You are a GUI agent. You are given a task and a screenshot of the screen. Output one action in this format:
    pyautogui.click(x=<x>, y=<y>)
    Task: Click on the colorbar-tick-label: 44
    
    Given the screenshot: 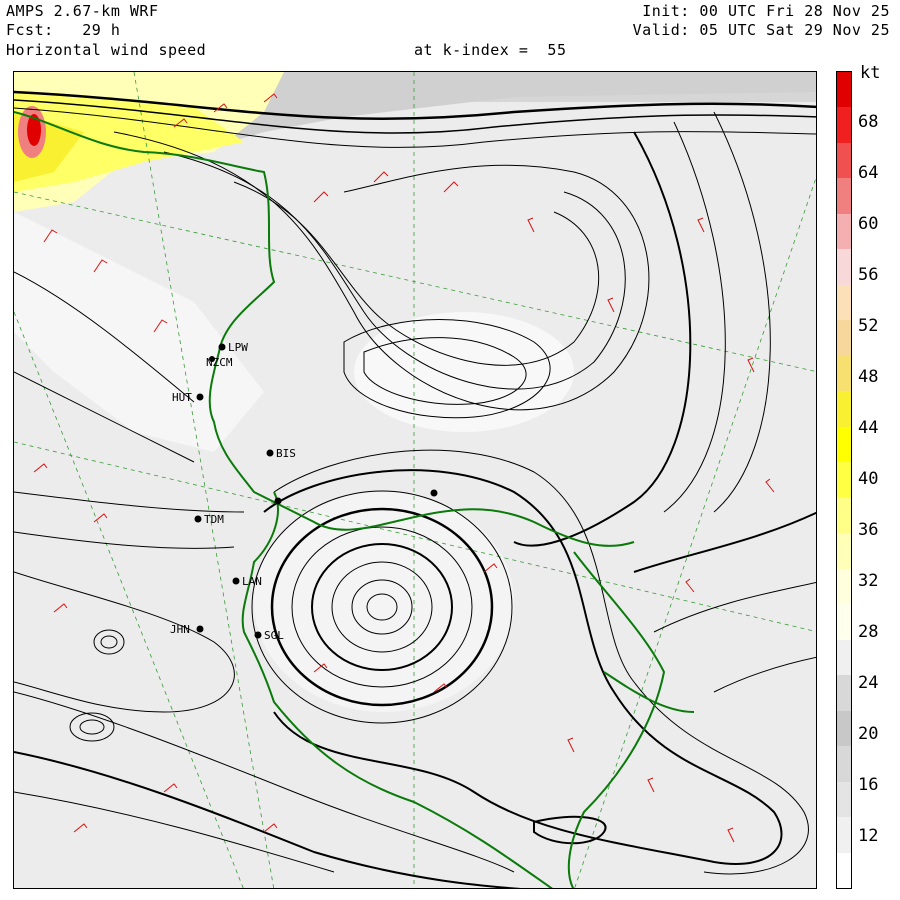 What is the action you would take?
    pyautogui.click(x=868, y=428)
    